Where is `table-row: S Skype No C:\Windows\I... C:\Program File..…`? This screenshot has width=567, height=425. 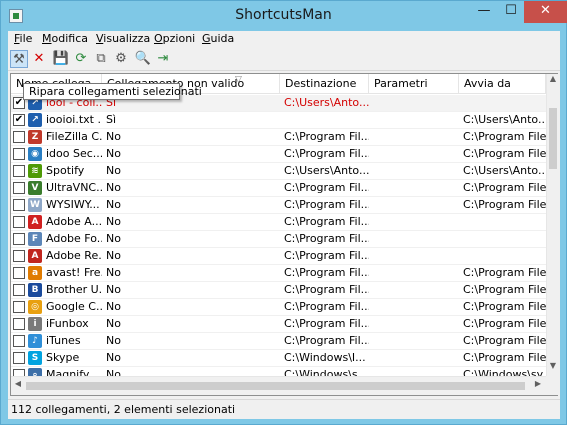
table-row: S Skype No C:\Windows\I... C:\Program File..… is located at coordinates (278, 358).